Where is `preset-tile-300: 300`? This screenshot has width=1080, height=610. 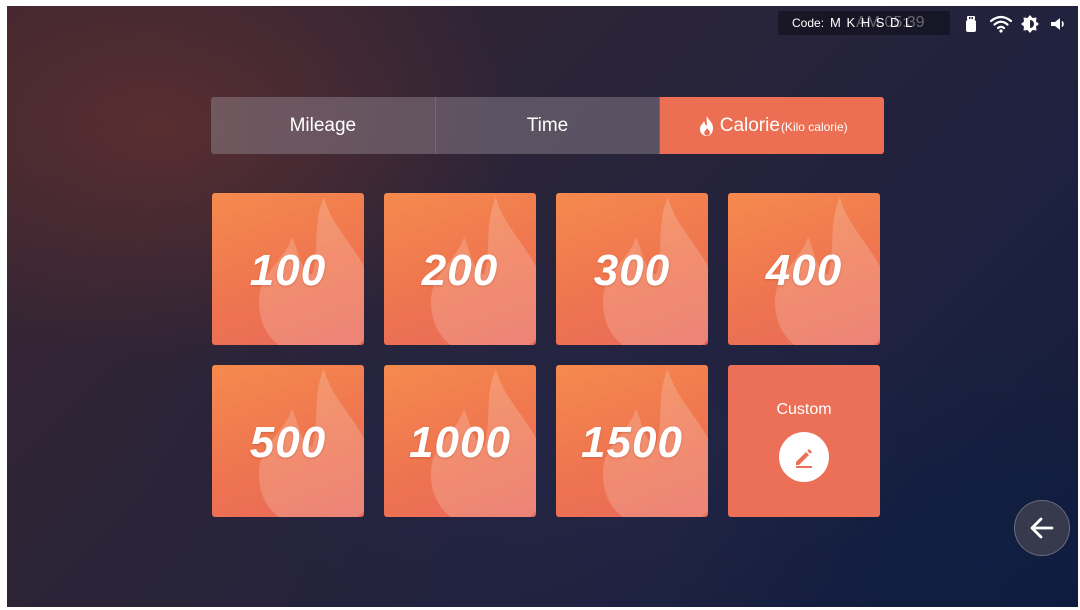 preset-tile-300: 300 is located at coordinates (632, 269).